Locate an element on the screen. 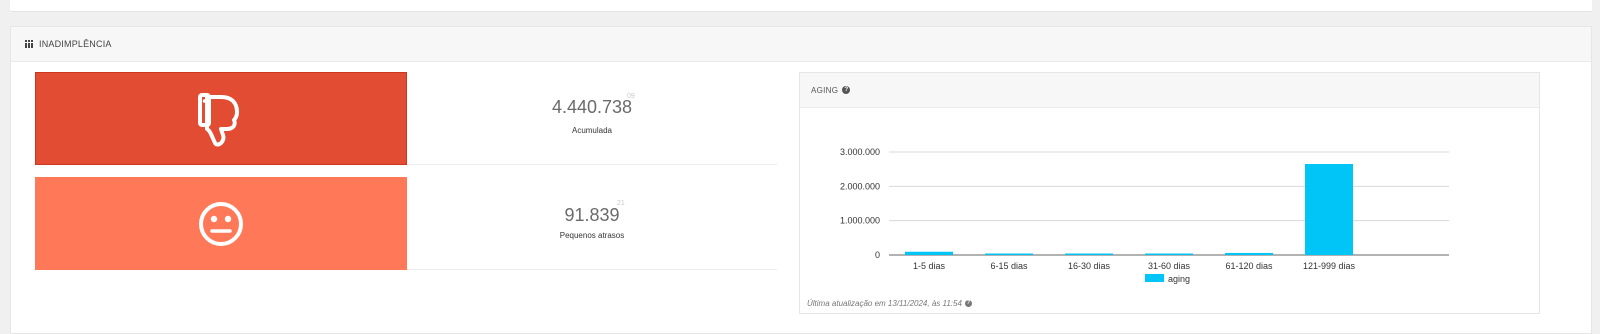  x-tick-label: 121-999 dias is located at coordinates (1329, 266).